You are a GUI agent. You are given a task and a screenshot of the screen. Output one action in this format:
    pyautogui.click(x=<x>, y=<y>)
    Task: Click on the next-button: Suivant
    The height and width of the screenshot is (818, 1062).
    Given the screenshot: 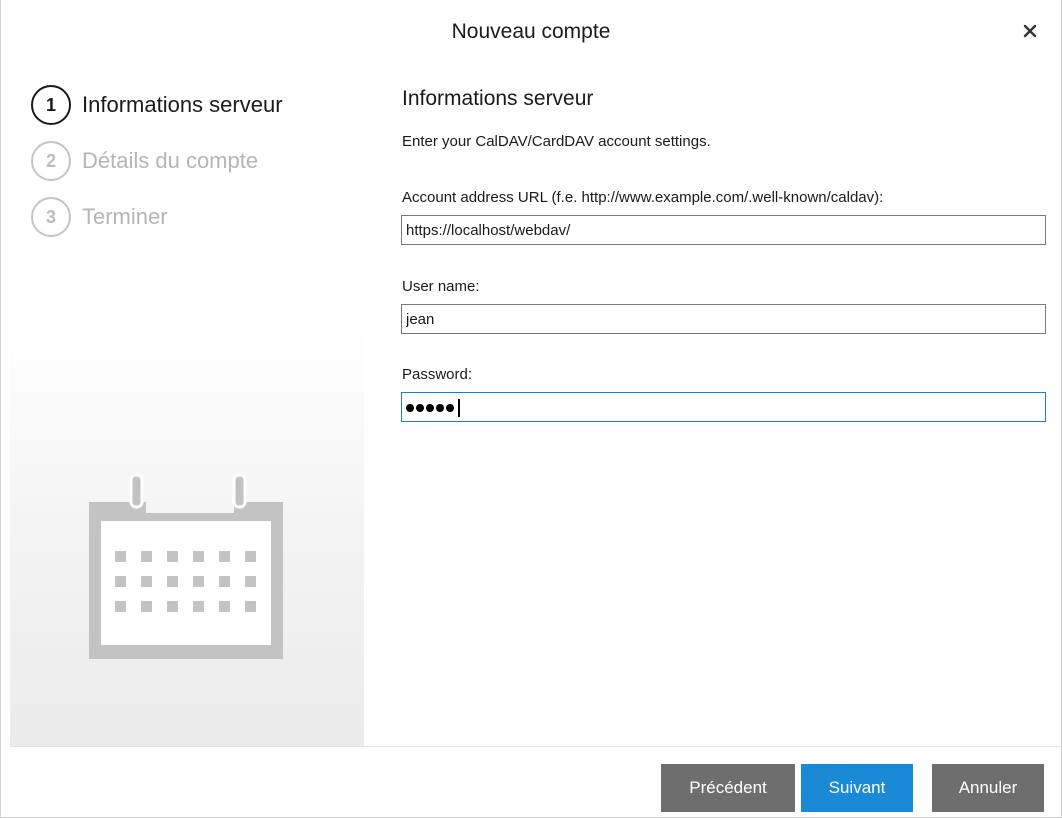 What is the action you would take?
    pyautogui.click(x=857, y=788)
    